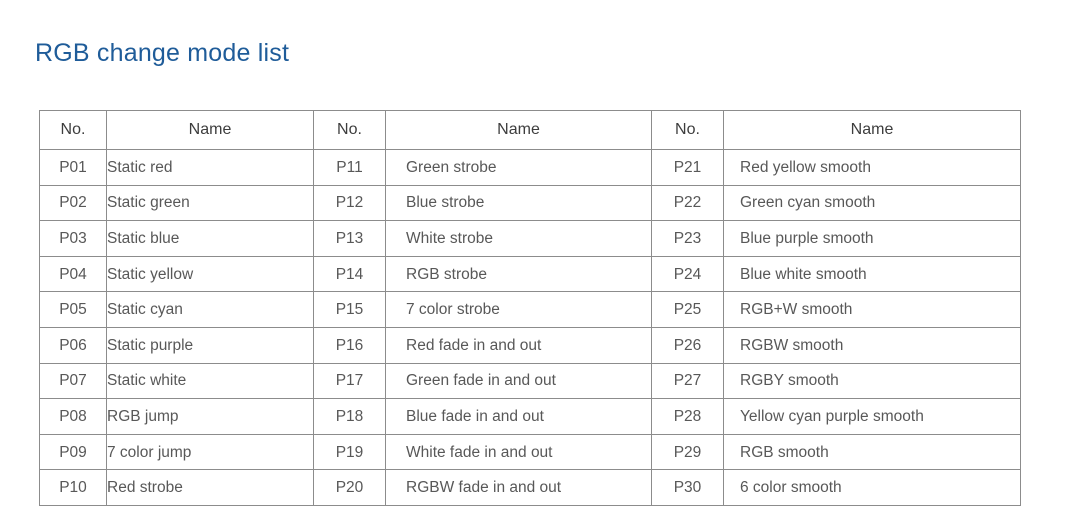  What do you see at coordinates (210, 130) in the screenshot?
I see `column-header-name-1: Name` at bounding box center [210, 130].